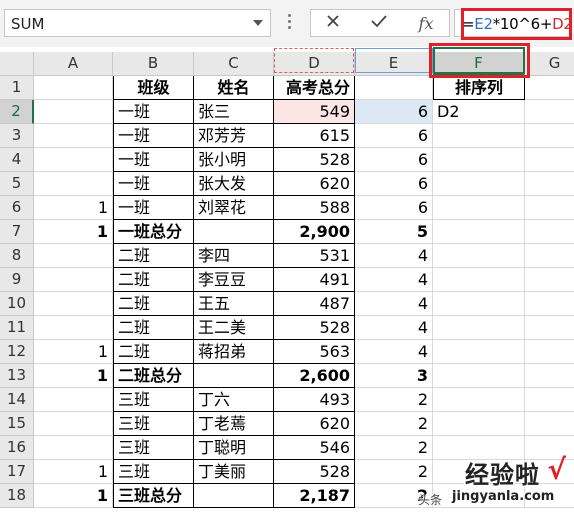 The width and height of the screenshot is (574, 517). What do you see at coordinates (394, 448) in the screenshot?
I see `cell-e16: 2` at bounding box center [394, 448].